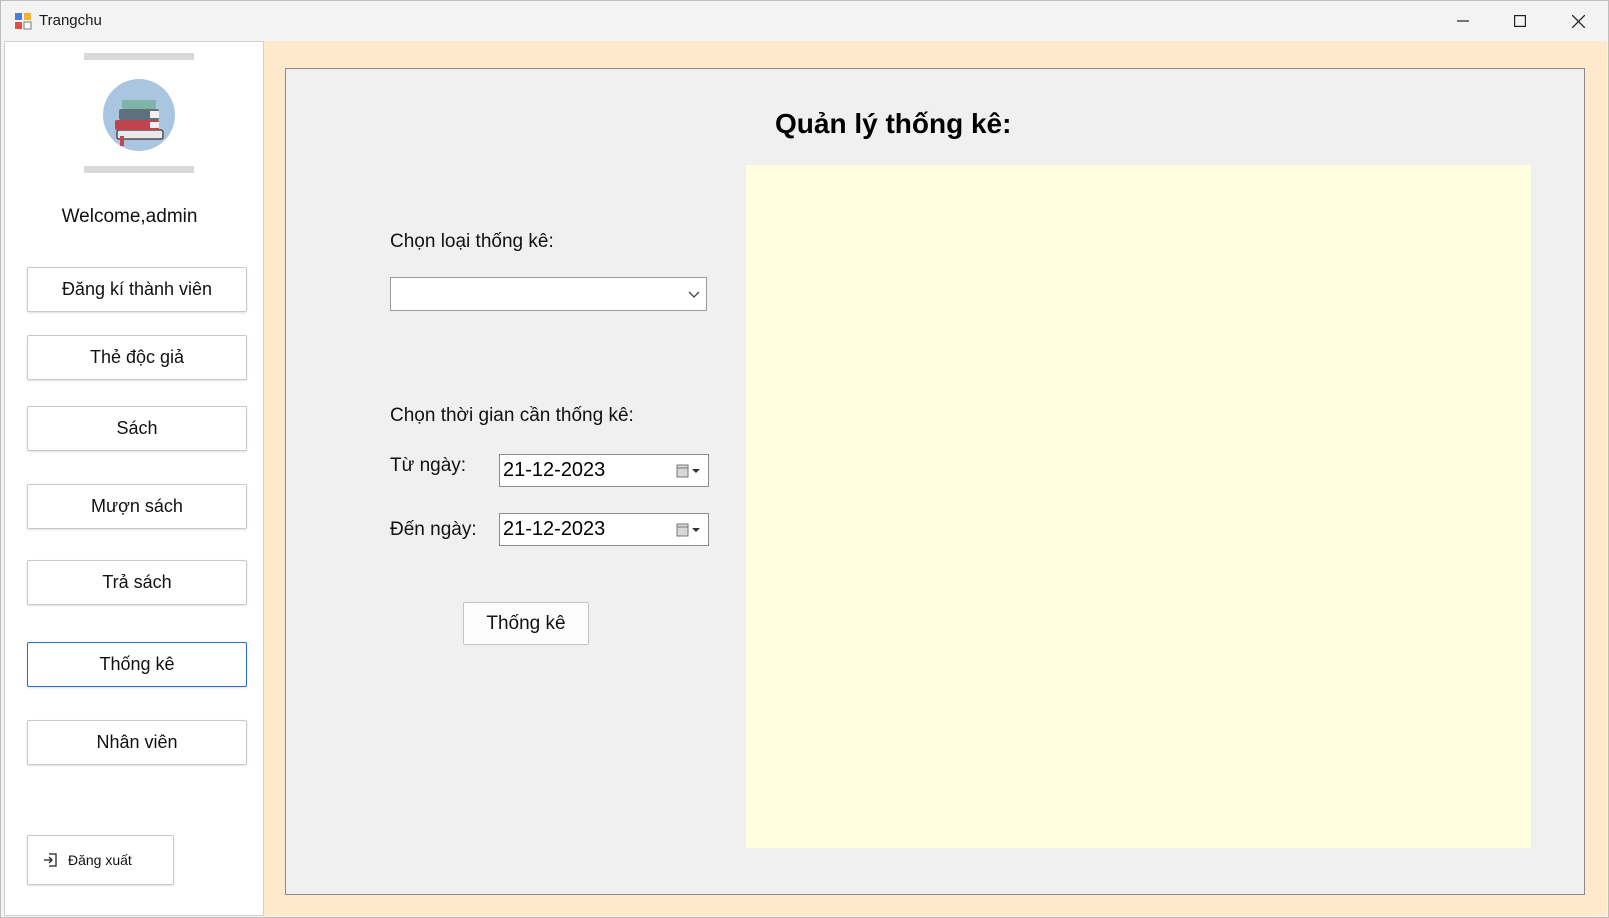 This screenshot has height=918, width=1609. I want to click on button-label: Đăng kí thành viên, so click(137, 289).